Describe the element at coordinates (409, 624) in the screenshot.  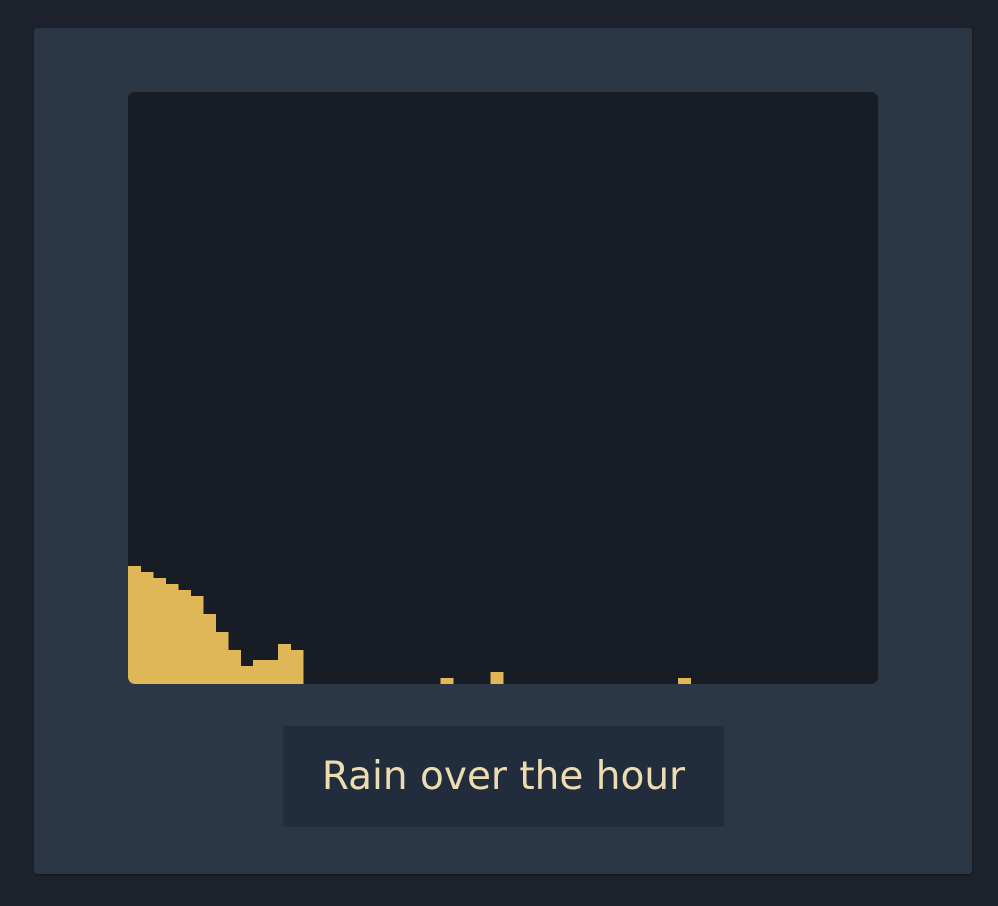
I see `rain-bar-chart` at that location.